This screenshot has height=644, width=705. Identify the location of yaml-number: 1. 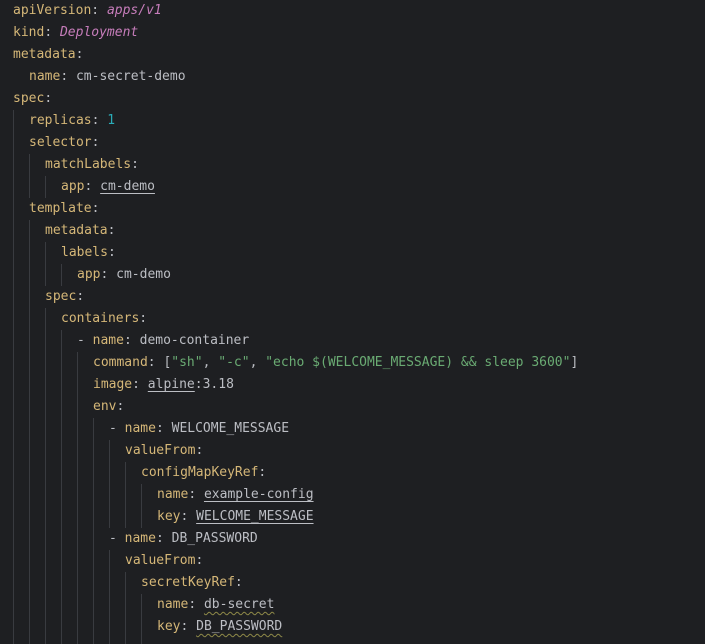
(111, 120).